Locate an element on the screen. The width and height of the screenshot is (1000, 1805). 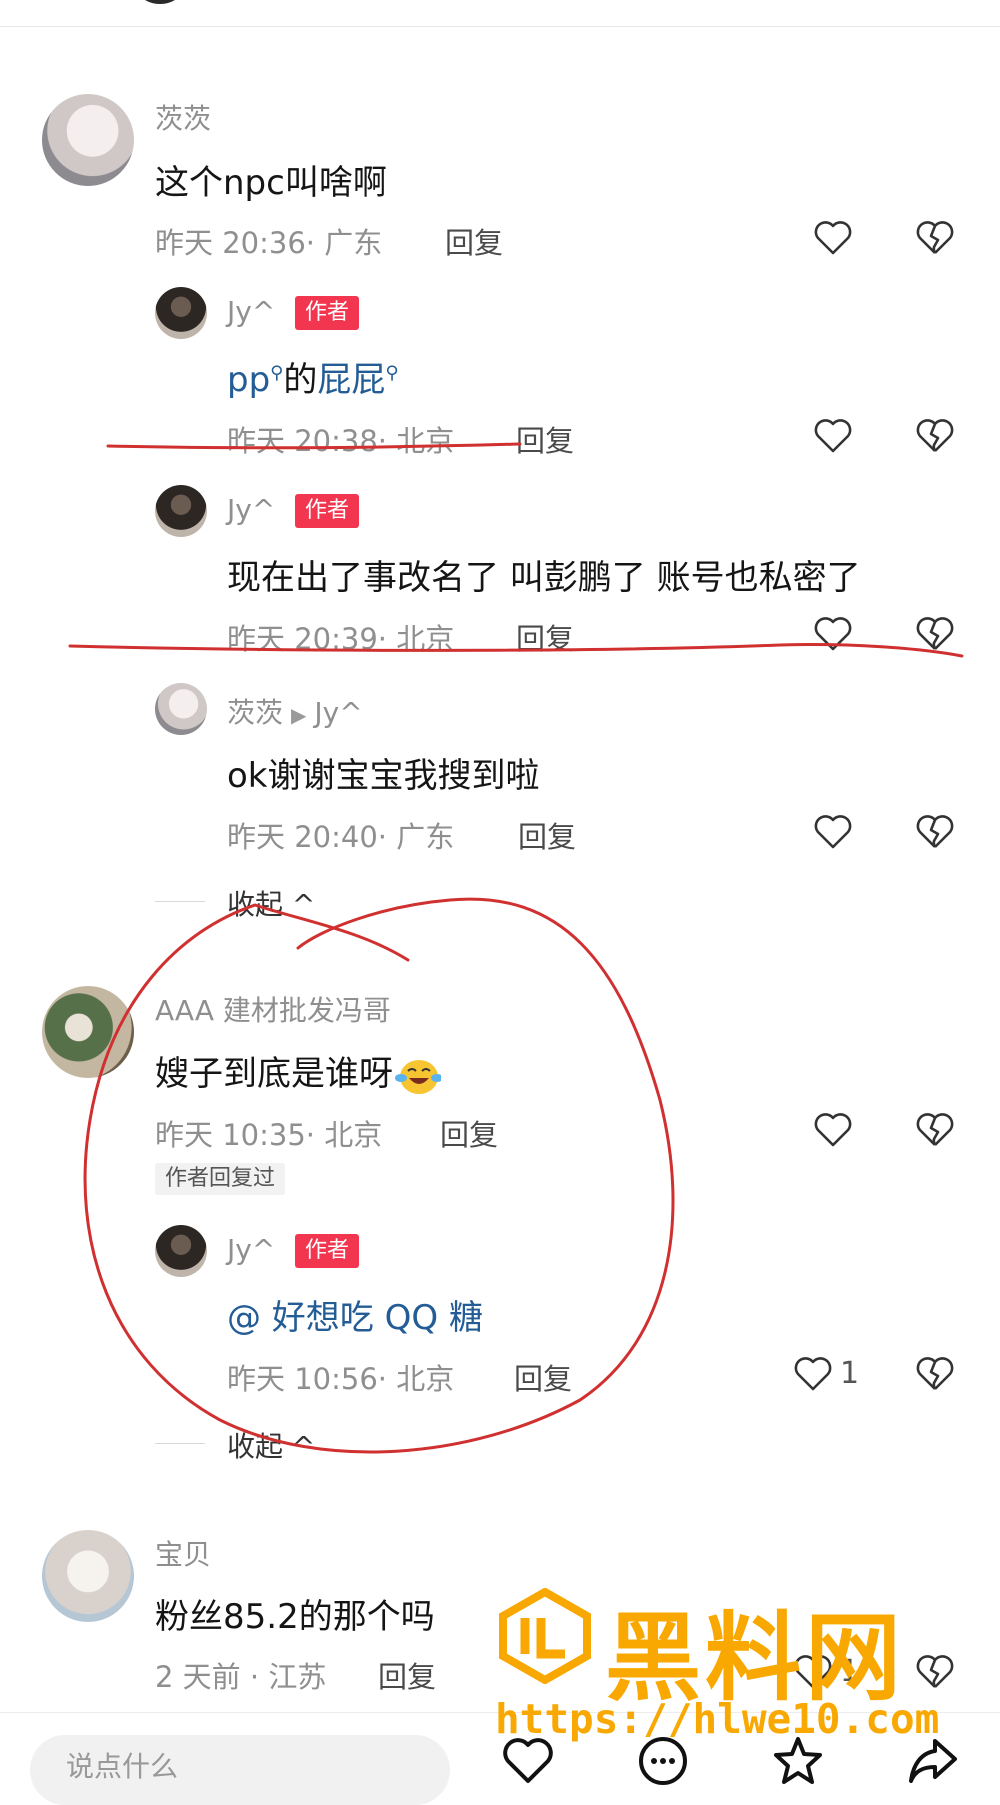
watermark: 黑料网 https://hlwe10.com is located at coordinates (745, 1675).